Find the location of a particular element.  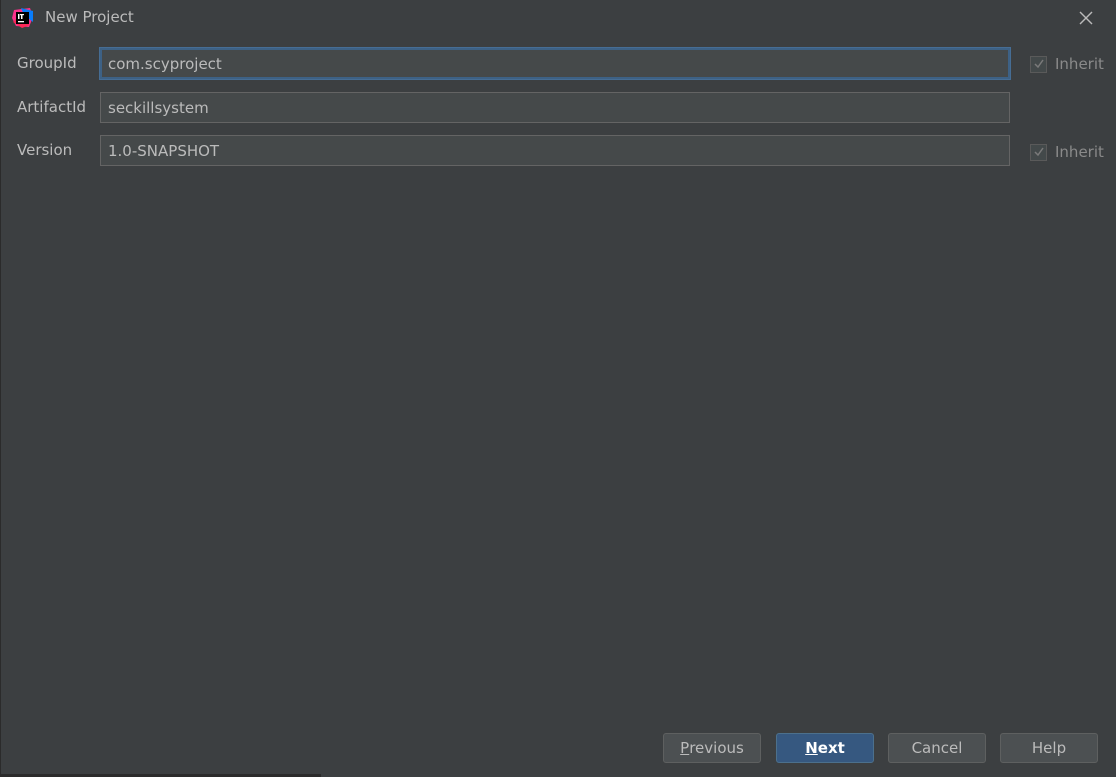

previous-mnemonic: P is located at coordinates (685, 748).